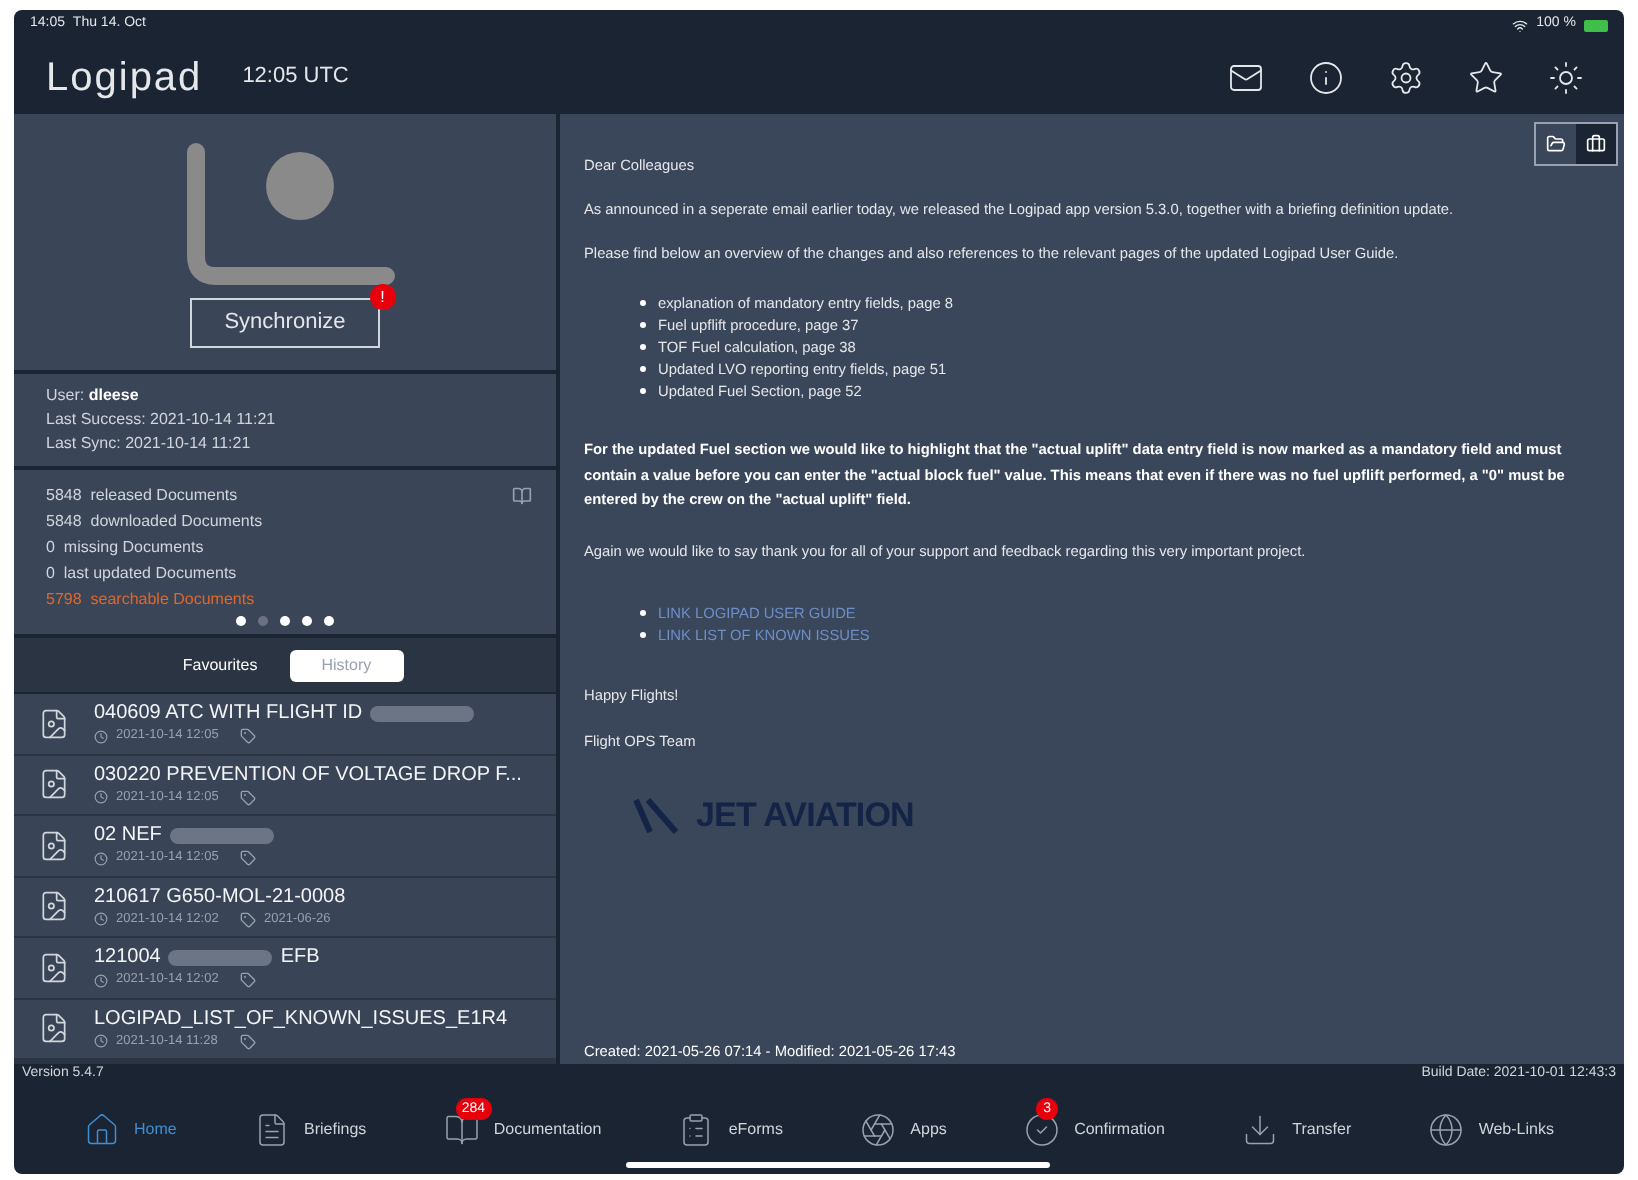 This screenshot has height=1180, width=1638. Describe the element at coordinates (300, 957) in the screenshot. I see `document-title: EFB` at that location.